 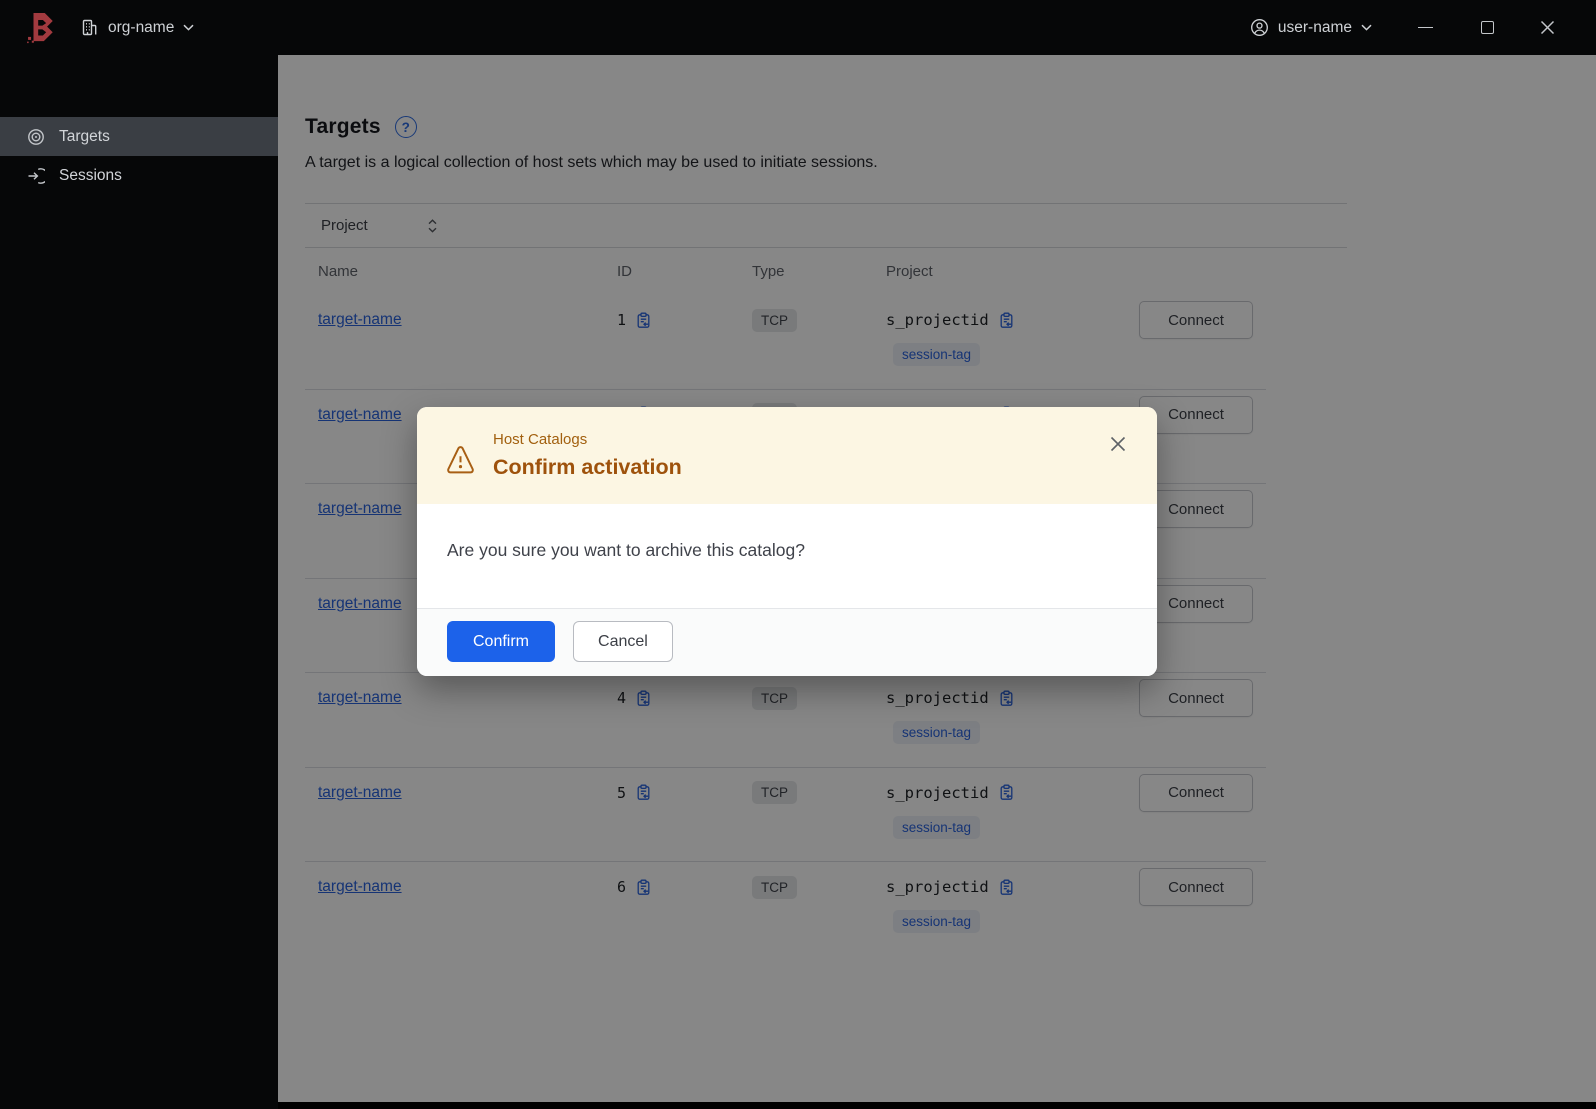 What do you see at coordinates (139, 136) in the screenshot?
I see `sidebar-item-targets: Targets` at bounding box center [139, 136].